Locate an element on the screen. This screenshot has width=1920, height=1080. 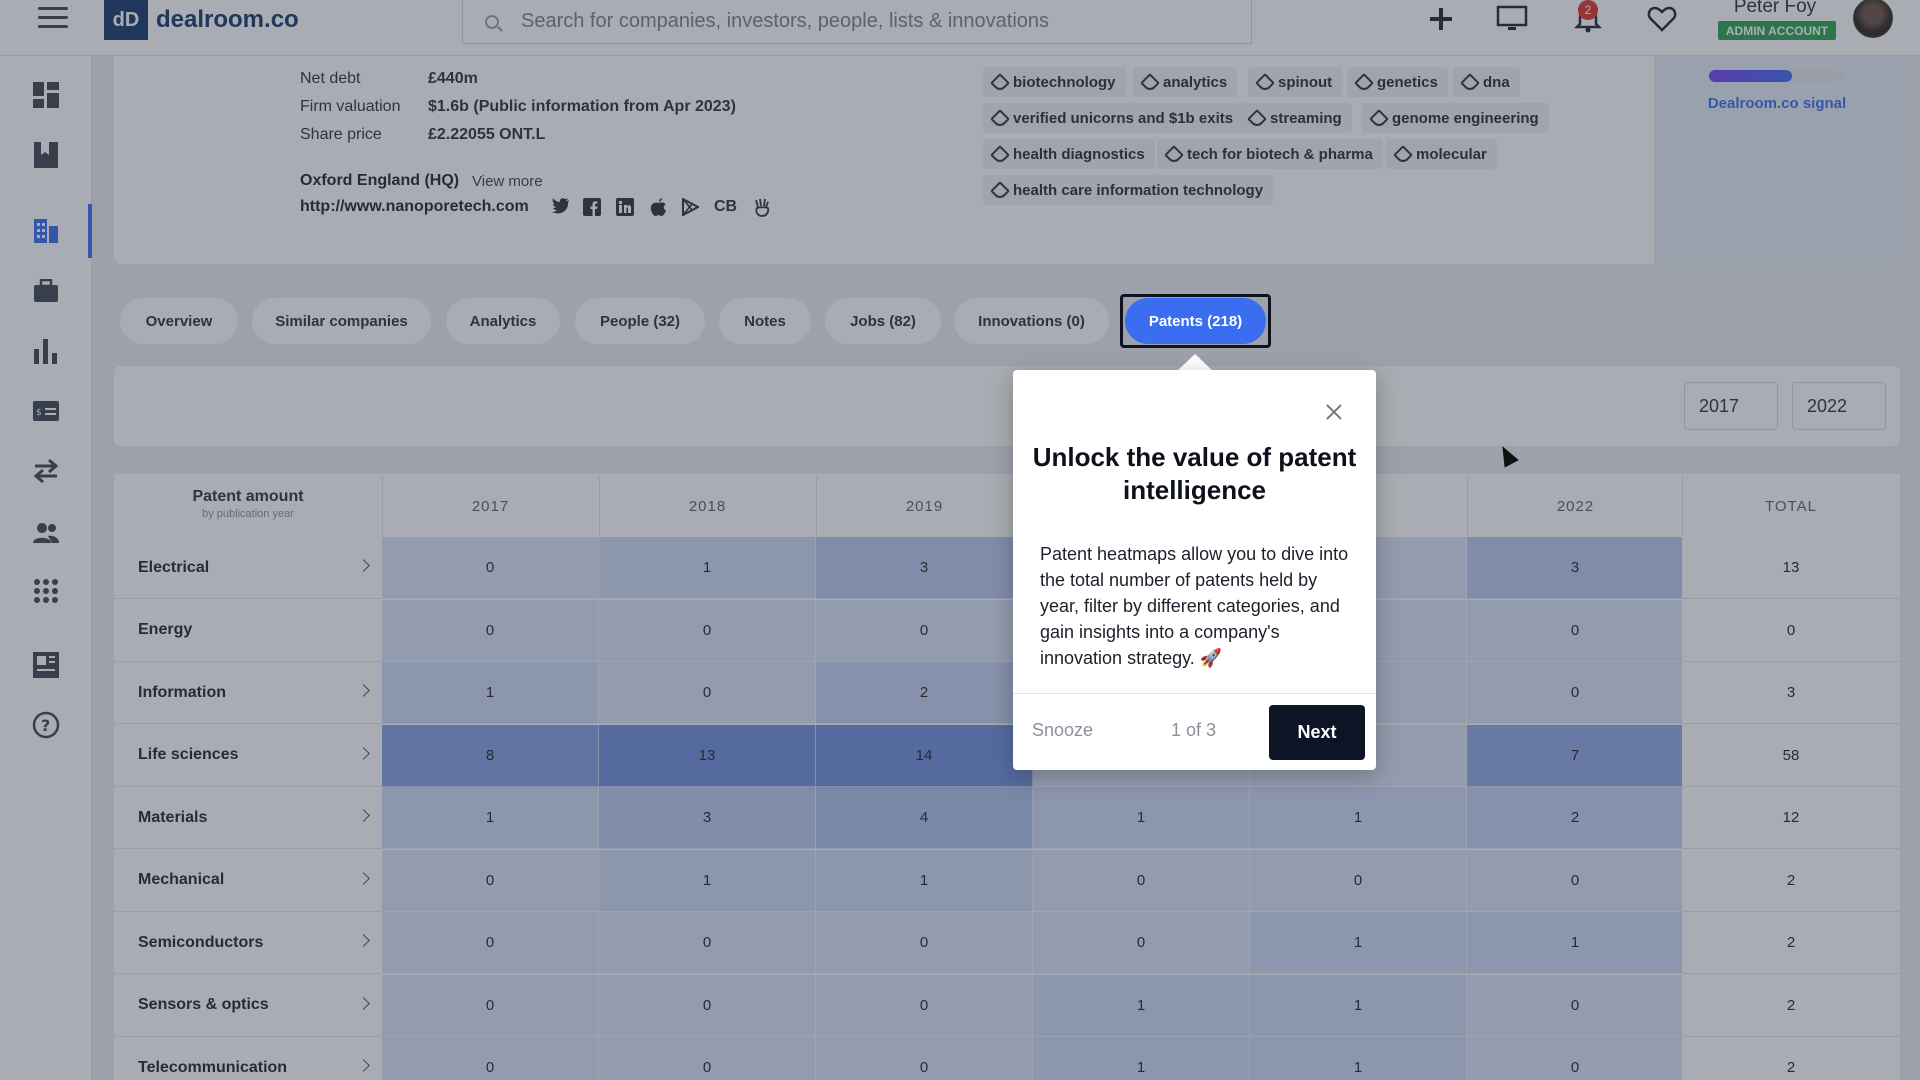
row-label: Information is located at coordinates (248, 693).